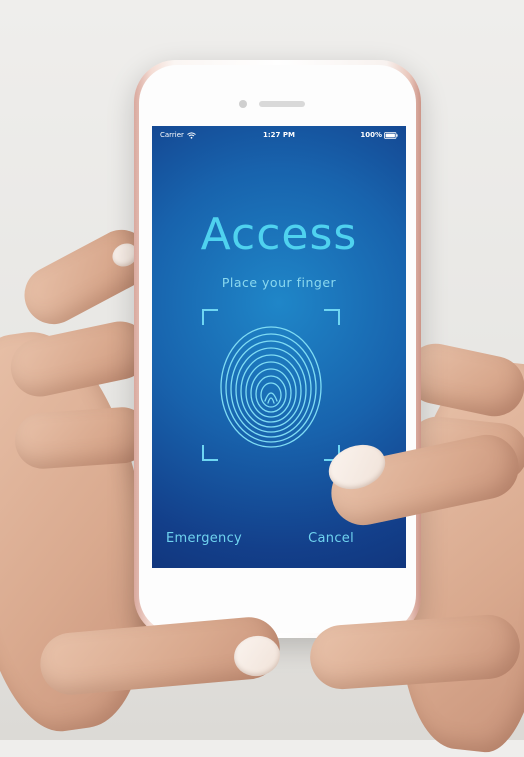 The width and height of the screenshot is (524, 757). Describe the element at coordinates (279, 282) in the screenshot. I see `place-finger-prompt: Place your finger` at that location.